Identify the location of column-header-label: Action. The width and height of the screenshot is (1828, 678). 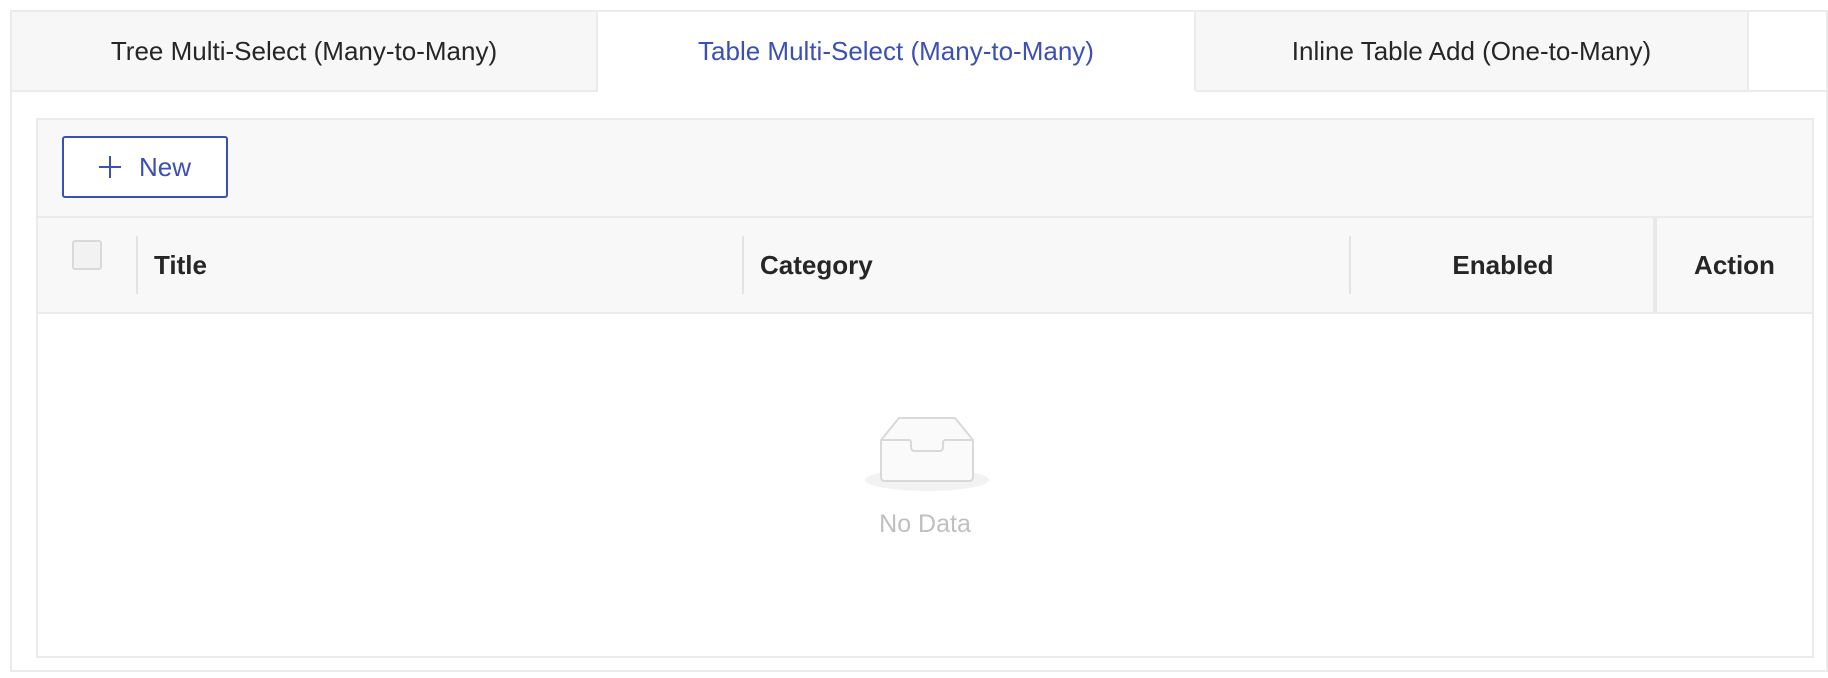
(1734, 264).